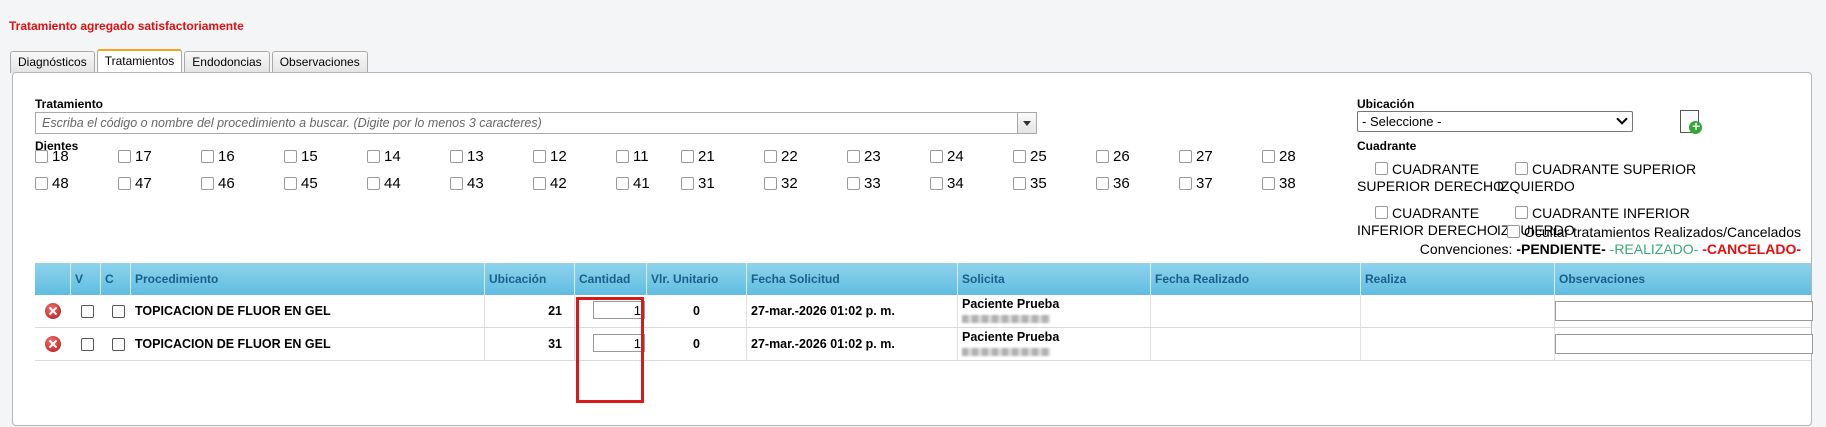 The image size is (1826, 427). Describe the element at coordinates (1458, 311) in the screenshot. I see `cell-realiza` at that location.